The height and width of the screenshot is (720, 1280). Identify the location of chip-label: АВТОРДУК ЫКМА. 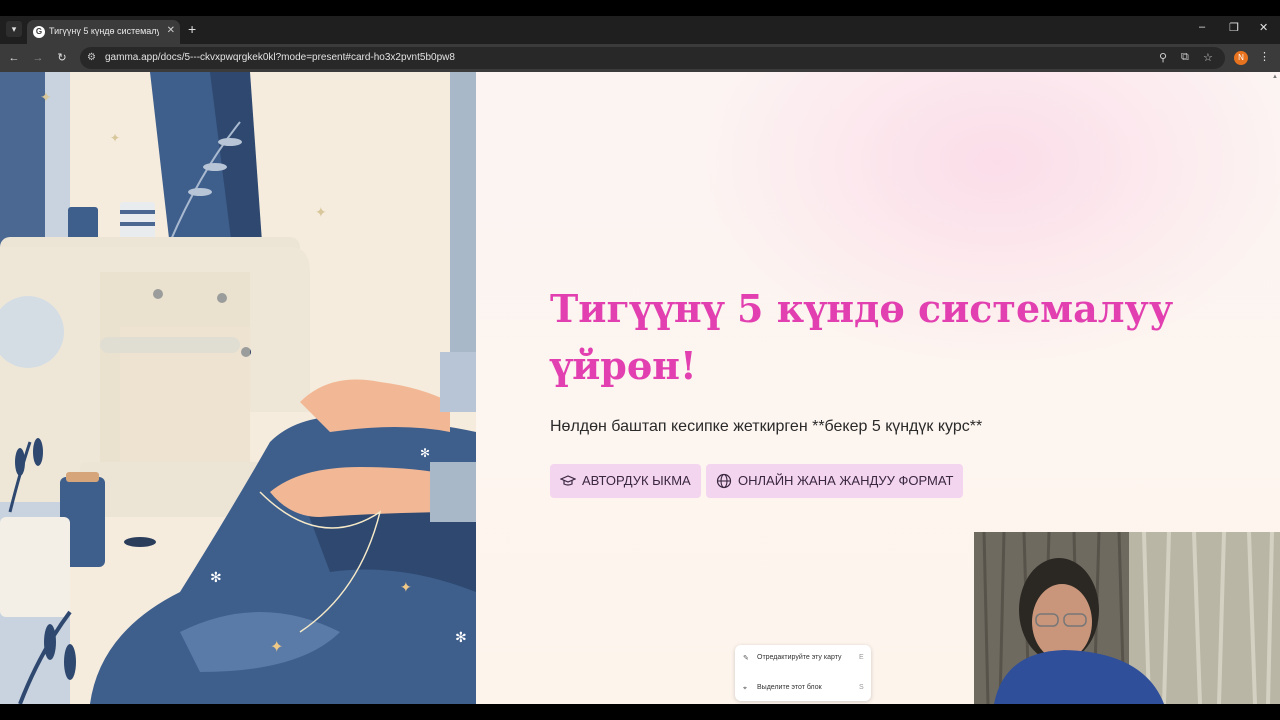
(636, 480).